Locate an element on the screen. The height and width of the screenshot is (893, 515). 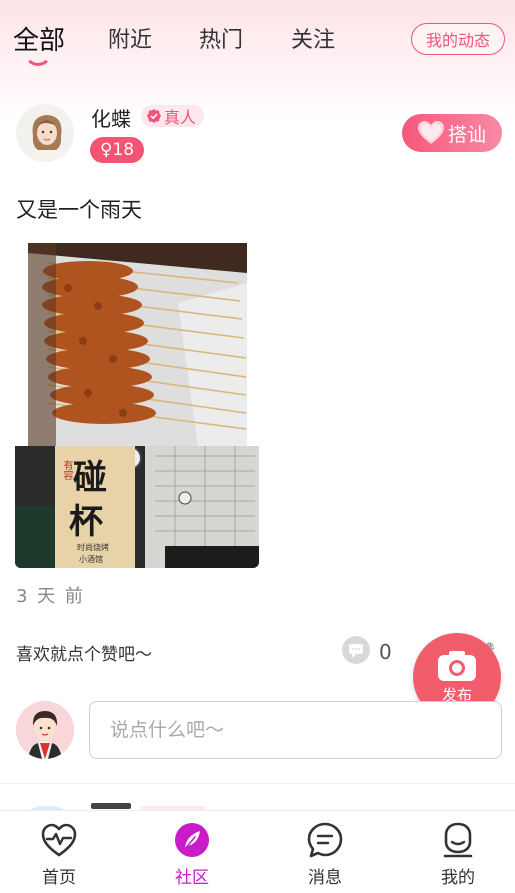
next-post-name is located at coordinates (111, 806).